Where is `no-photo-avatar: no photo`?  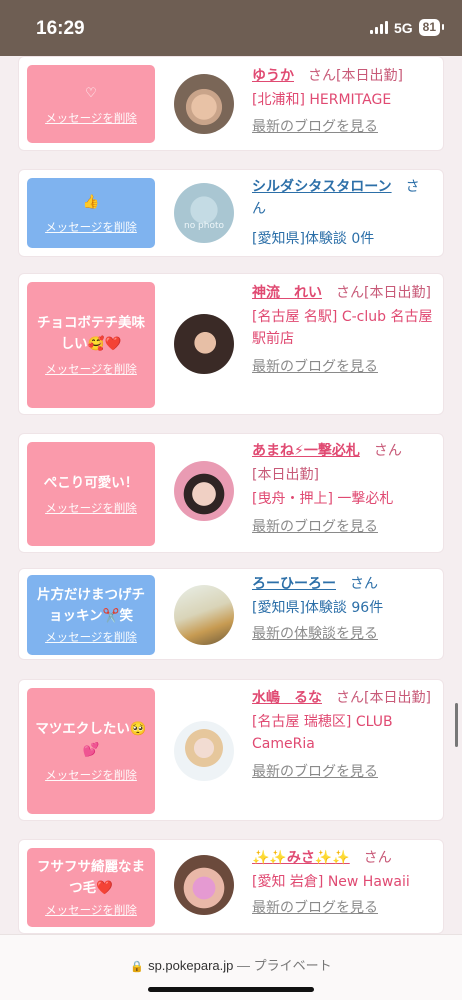 no-photo-avatar: no photo is located at coordinates (204, 213).